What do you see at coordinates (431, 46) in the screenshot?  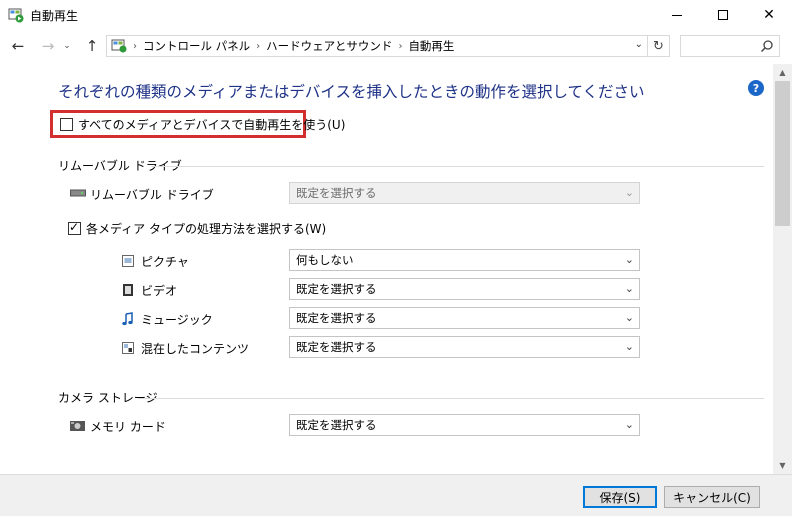 I see `breadcrumb-autoplay: 自動再生` at bounding box center [431, 46].